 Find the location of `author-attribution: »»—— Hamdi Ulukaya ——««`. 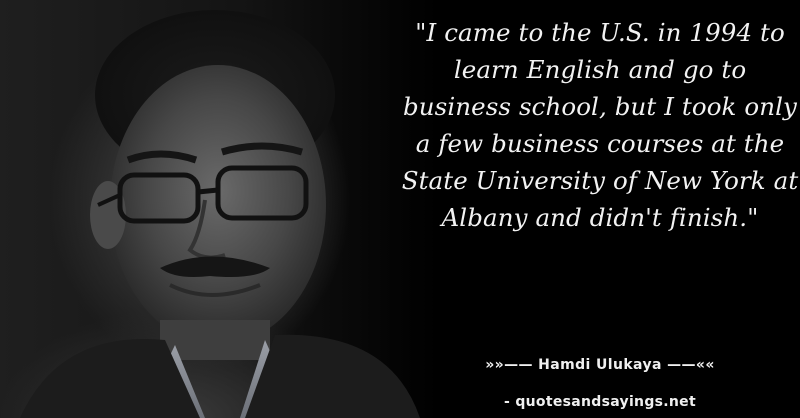

author-attribution: »»—— Hamdi Ulukaya ——«« is located at coordinates (600, 365).